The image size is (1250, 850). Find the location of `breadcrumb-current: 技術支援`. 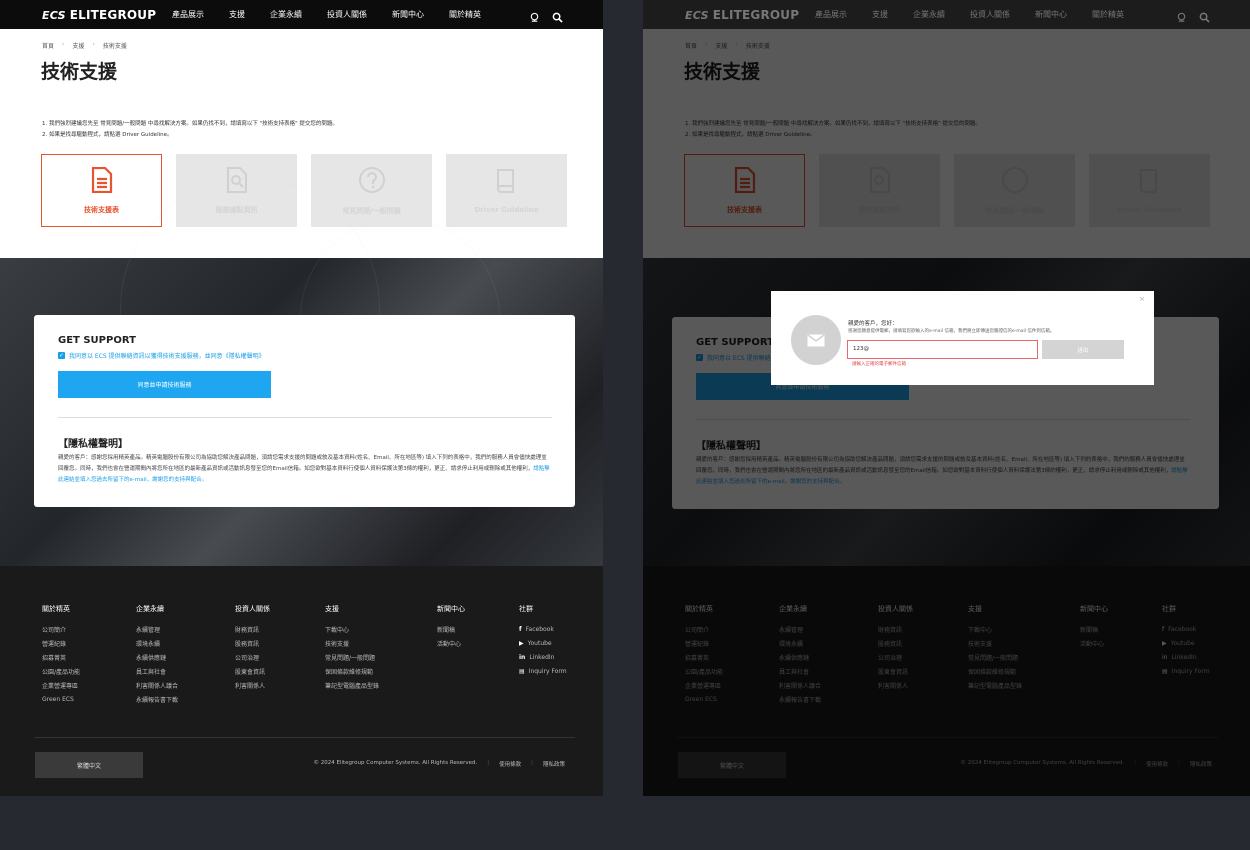

breadcrumb-current: 技術支援 is located at coordinates (114, 46).